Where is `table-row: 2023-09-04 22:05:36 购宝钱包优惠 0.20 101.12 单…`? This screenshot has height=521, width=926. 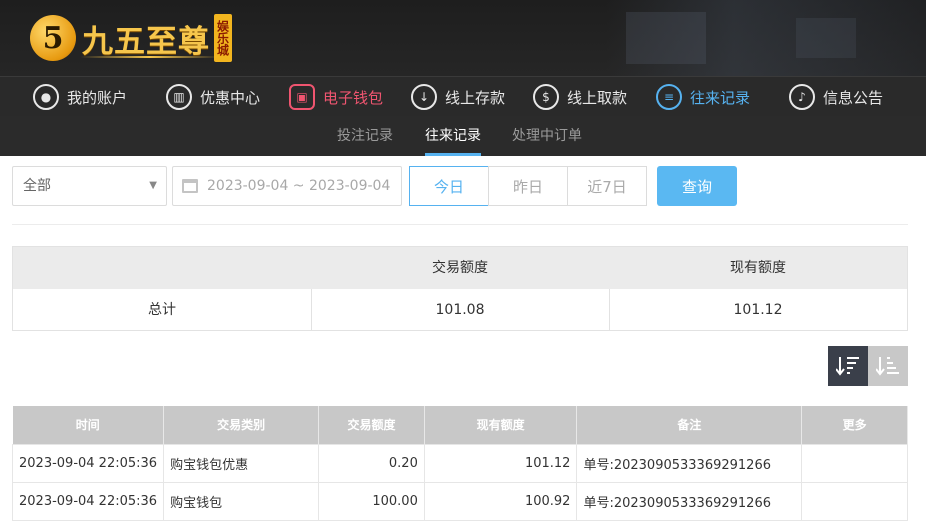
table-row: 2023-09-04 22:05:36 购宝钱包优惠 0.20 101.12 单… is located at coordinates (459, 463).